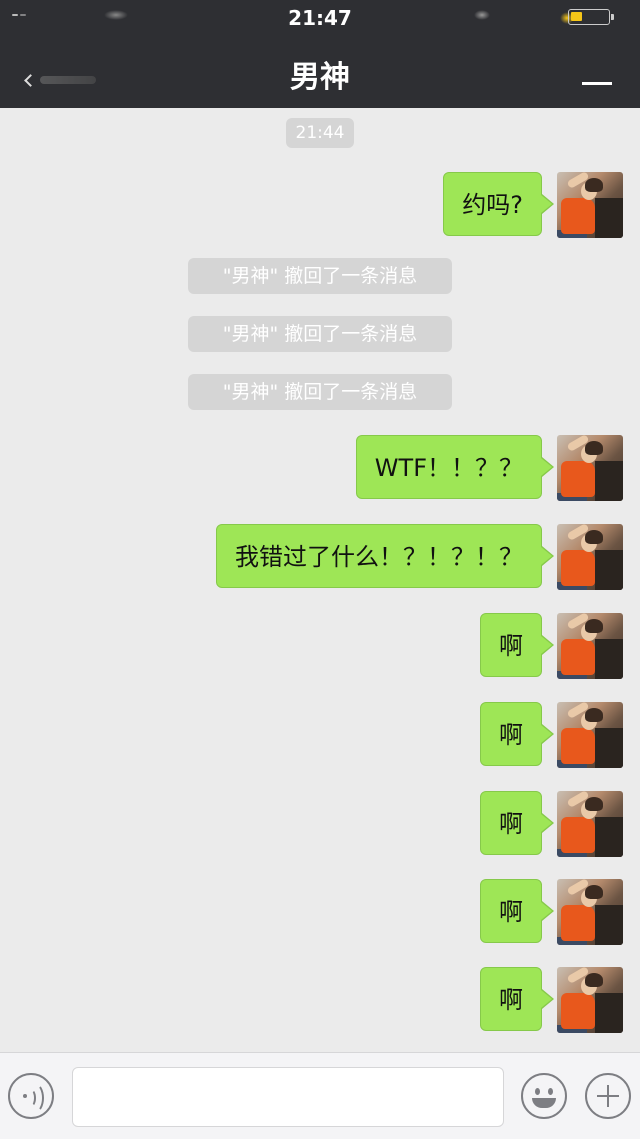  I want to click on message-row: 我错过了什么！？！？！？, so click(320, 557).